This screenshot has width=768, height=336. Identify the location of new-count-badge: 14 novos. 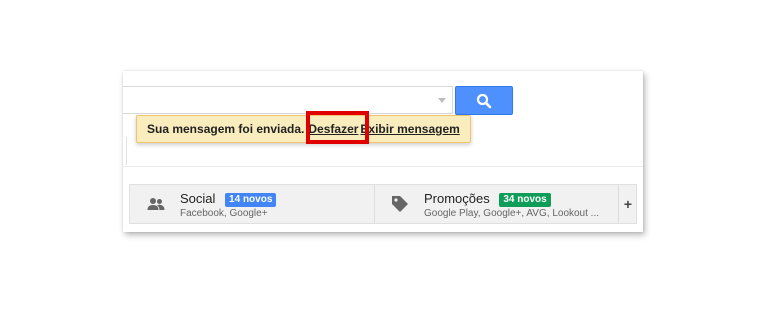
(251, 200).